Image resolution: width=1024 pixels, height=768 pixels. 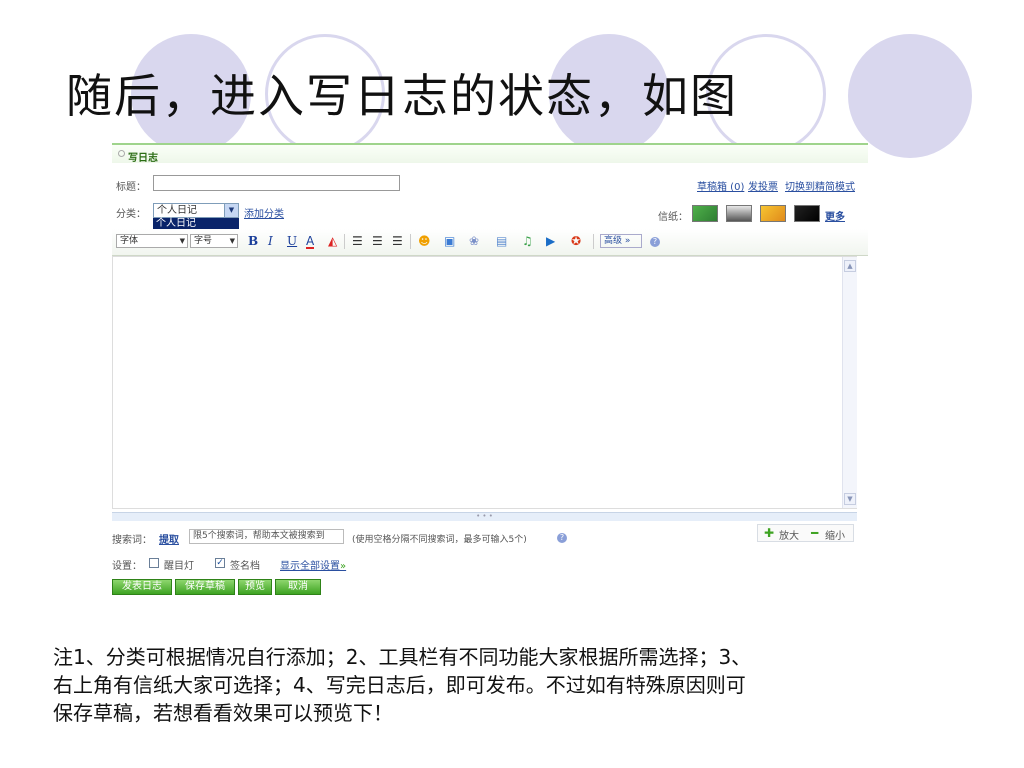 What do you see at coordinates (220, 563) in the screenshot?
I see `signature-checkbox: ✓` at bounding box center [220, 563].